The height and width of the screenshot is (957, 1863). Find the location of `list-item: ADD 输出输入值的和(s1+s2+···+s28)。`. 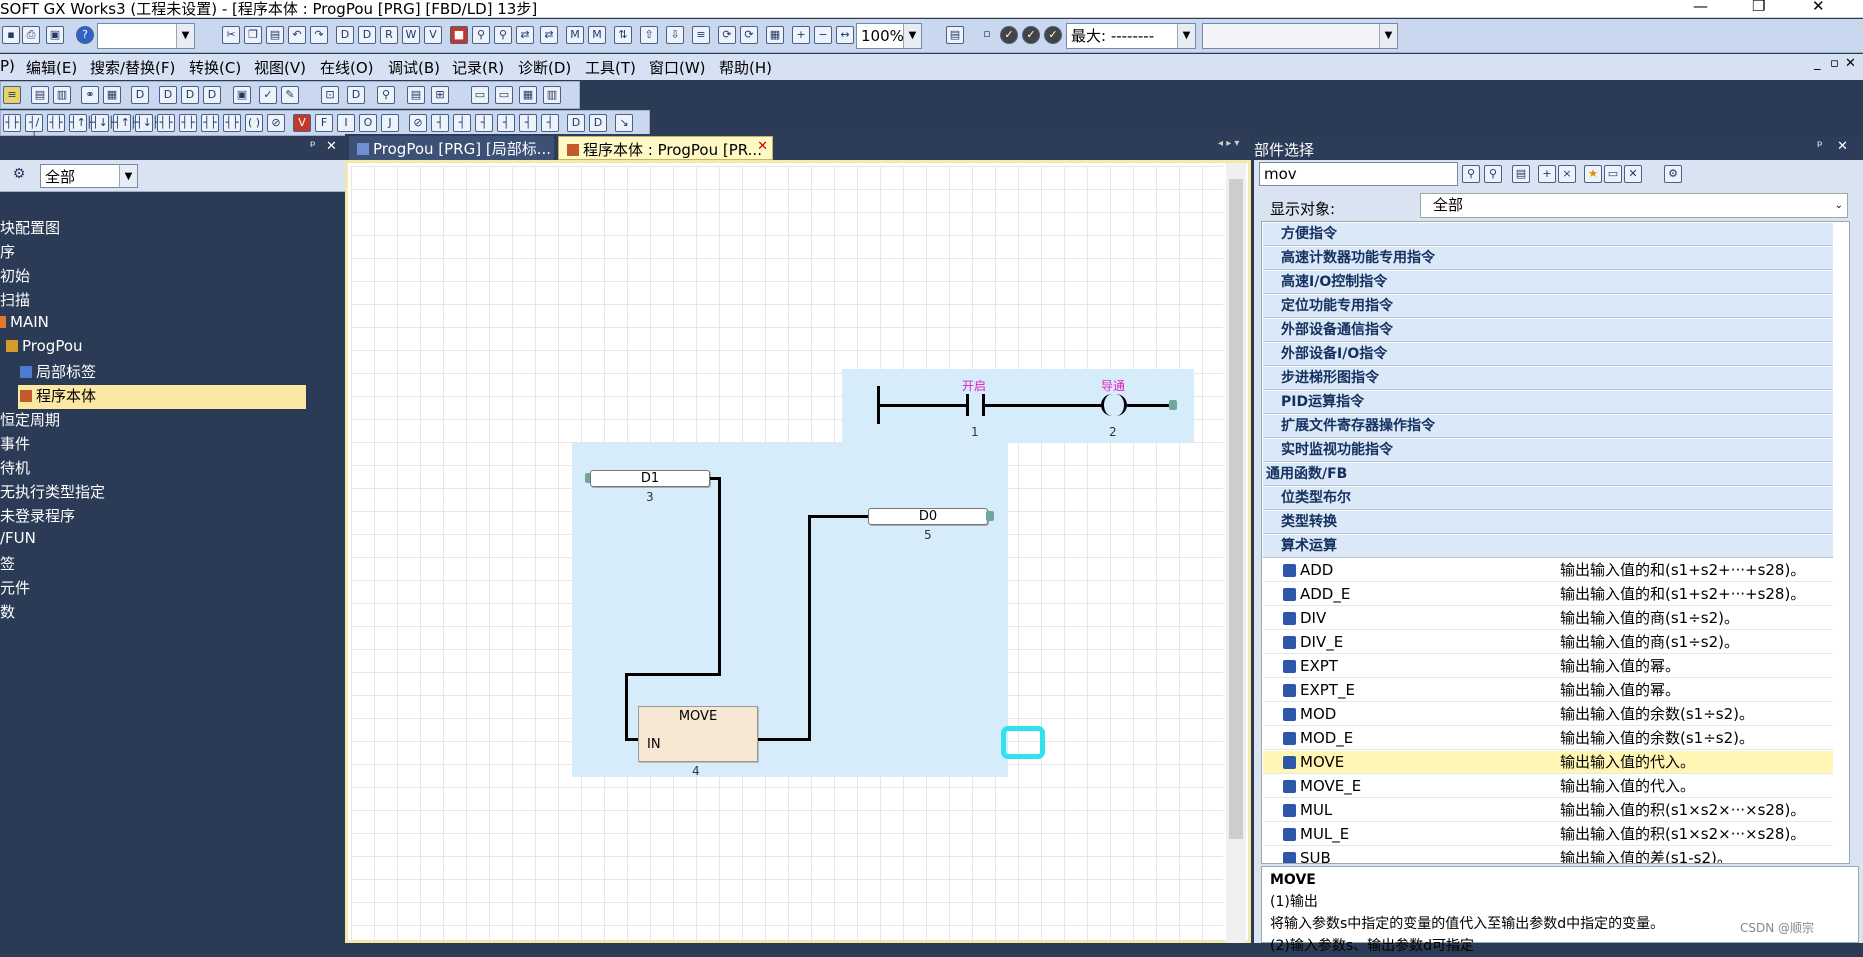

list-item: ADD 输出输入值的和(s1+s2+···+s28)。 is located at coordinates (1548, 570).